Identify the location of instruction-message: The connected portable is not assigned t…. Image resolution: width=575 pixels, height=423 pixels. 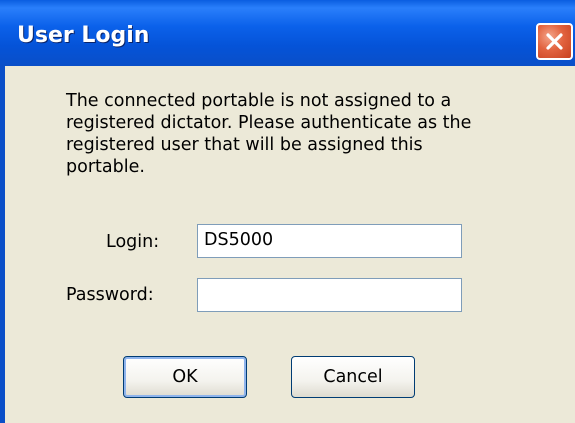
(269, 134).